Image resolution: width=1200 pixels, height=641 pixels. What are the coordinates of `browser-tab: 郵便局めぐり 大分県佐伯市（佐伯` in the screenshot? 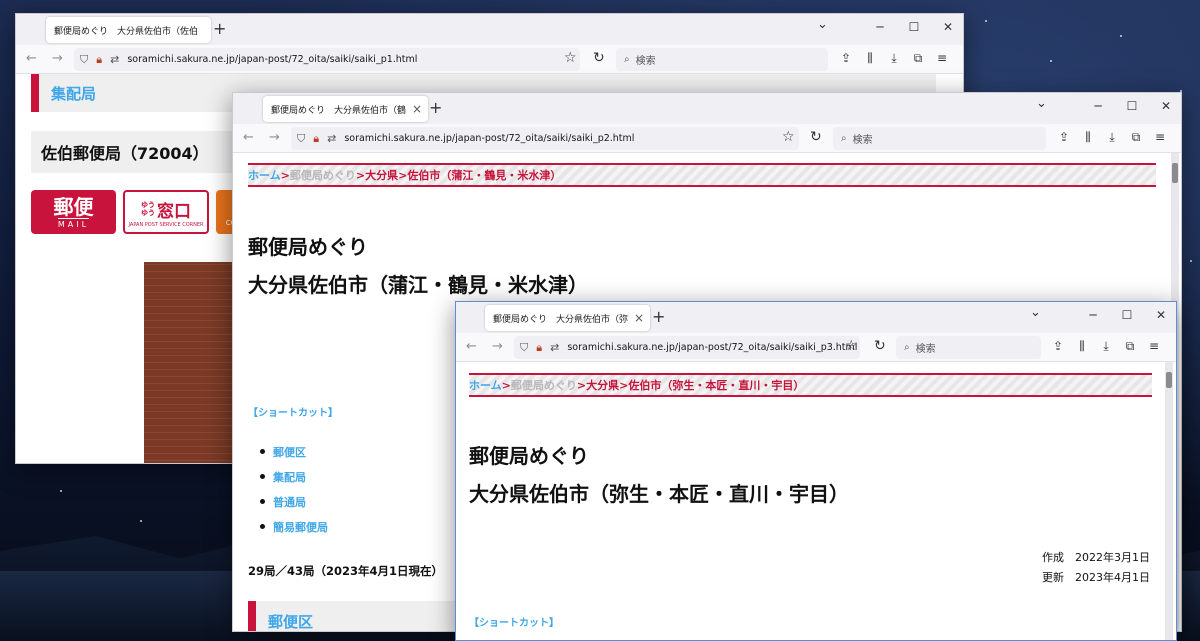 It's located at (128, 30).